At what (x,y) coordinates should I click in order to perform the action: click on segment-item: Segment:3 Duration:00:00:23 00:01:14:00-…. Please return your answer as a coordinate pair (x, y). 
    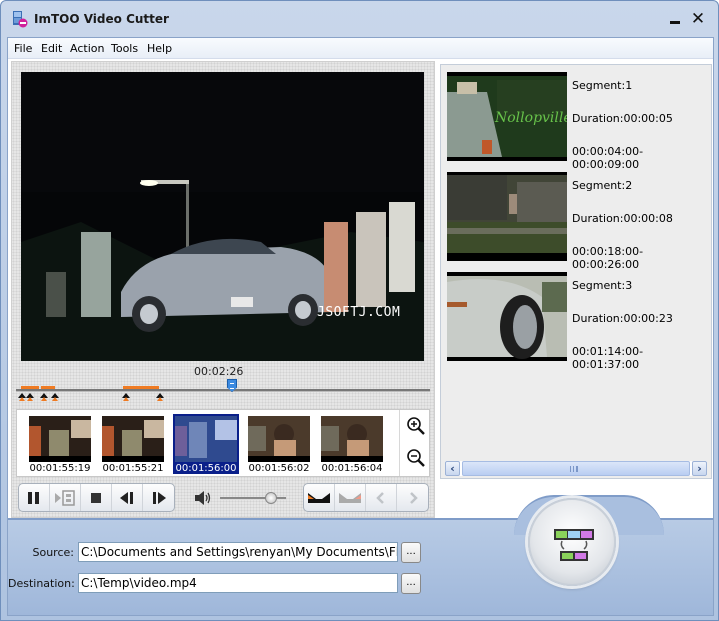
    Looking at the image, I should click on (578, 321).